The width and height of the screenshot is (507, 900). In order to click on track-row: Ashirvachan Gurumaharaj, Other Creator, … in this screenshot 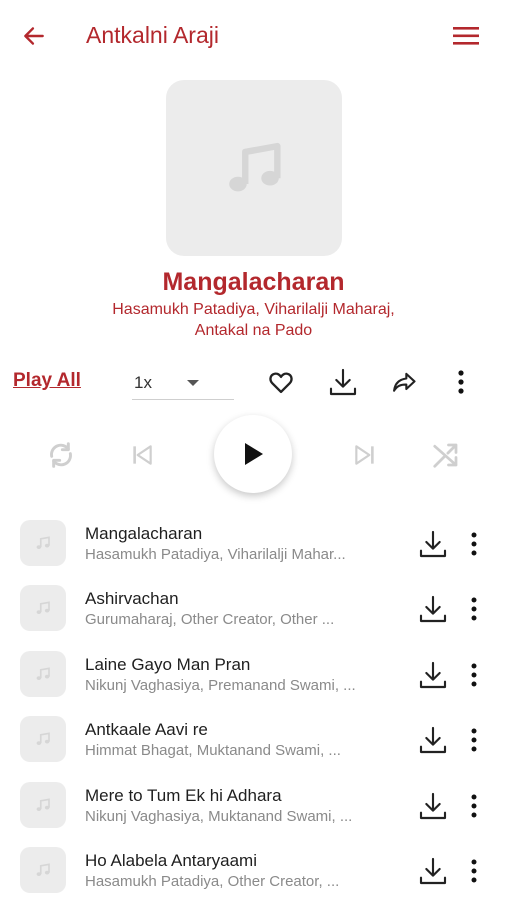, I will do `click(253, 609)`.